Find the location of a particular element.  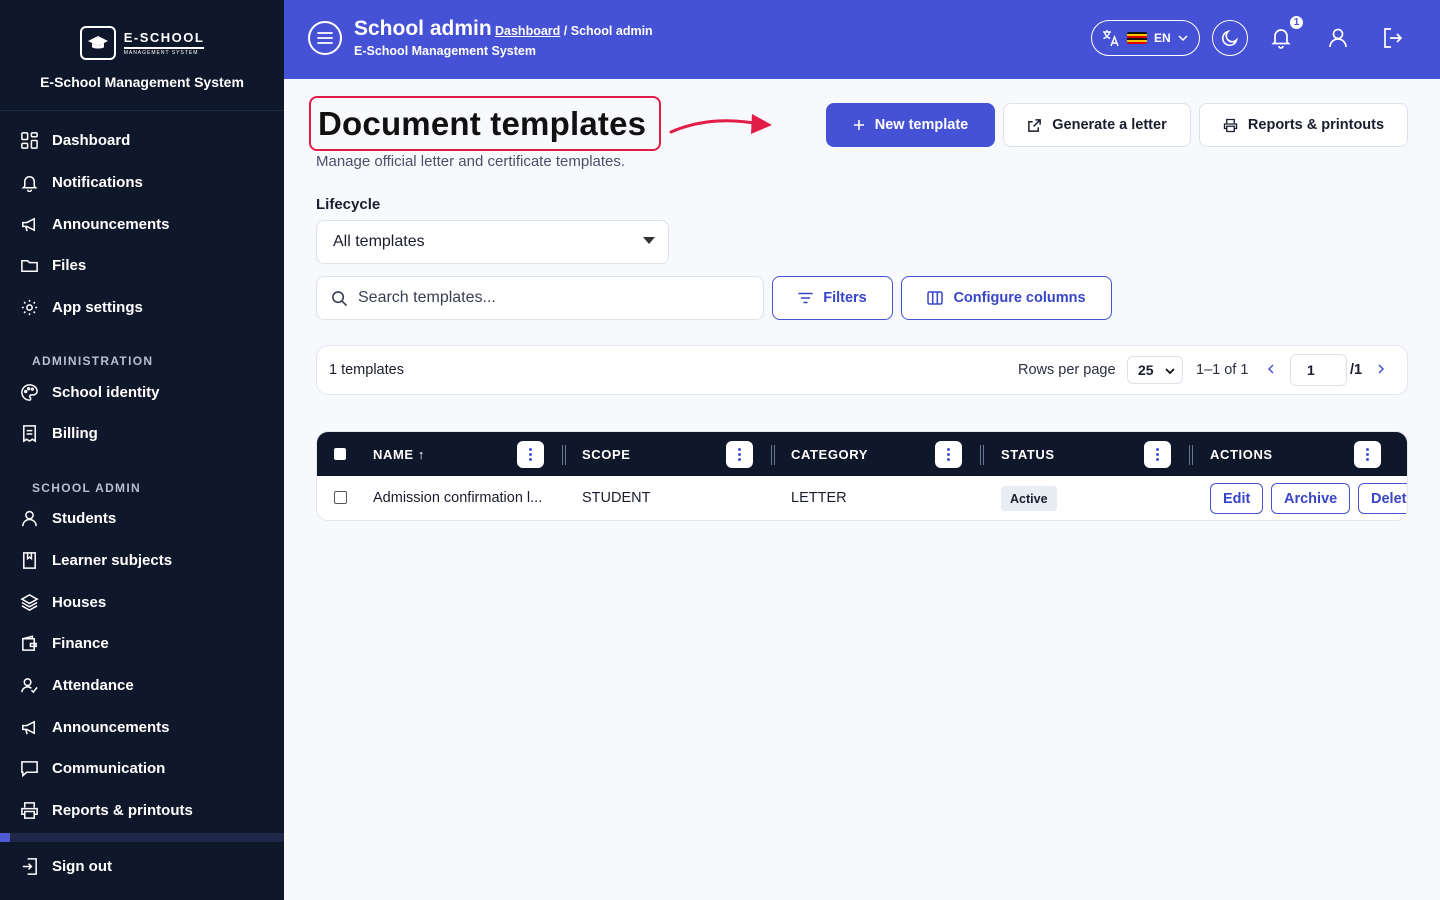

section-school-admin: SCHOOL ADMIN is located at coordinates (86, 487).